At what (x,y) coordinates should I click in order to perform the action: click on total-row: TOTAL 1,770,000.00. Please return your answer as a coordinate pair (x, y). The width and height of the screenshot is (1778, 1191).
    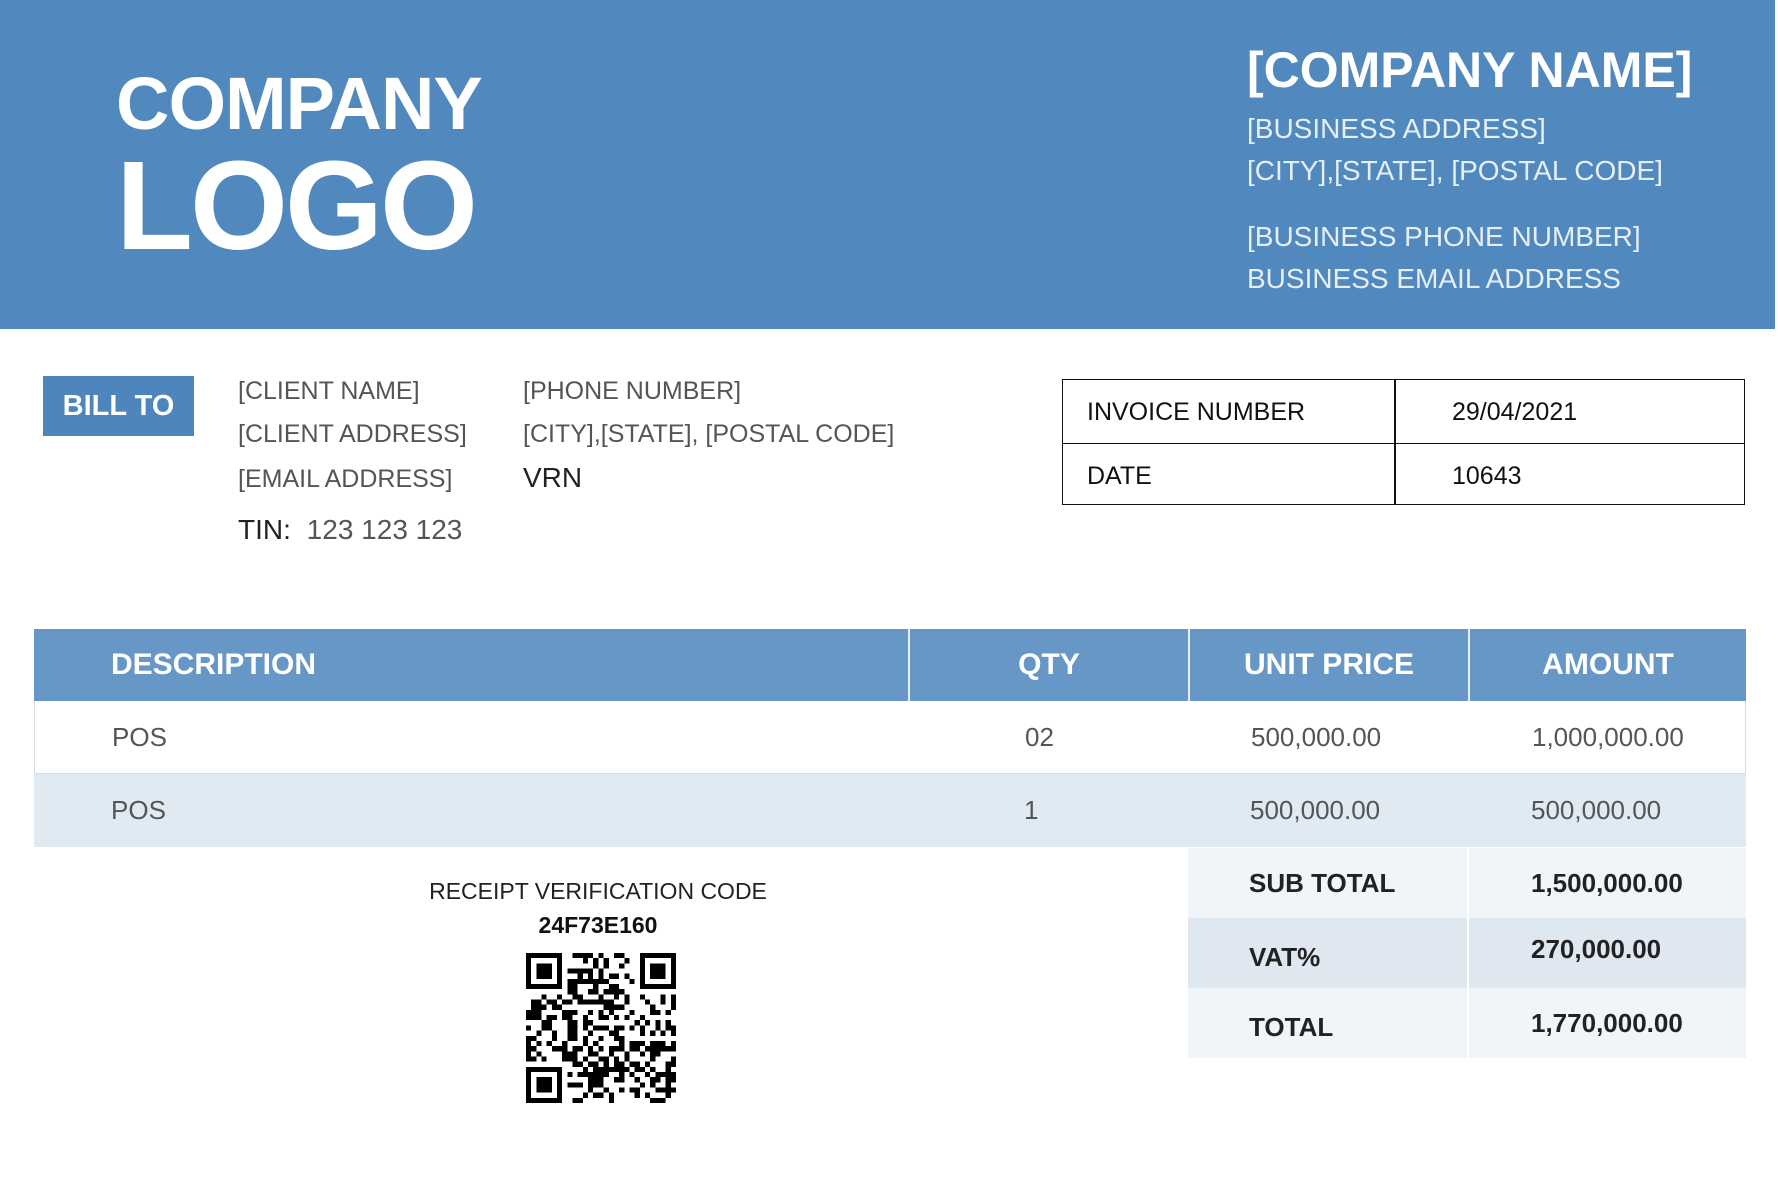
    Looking at the image, I should click on (1467, 1023).